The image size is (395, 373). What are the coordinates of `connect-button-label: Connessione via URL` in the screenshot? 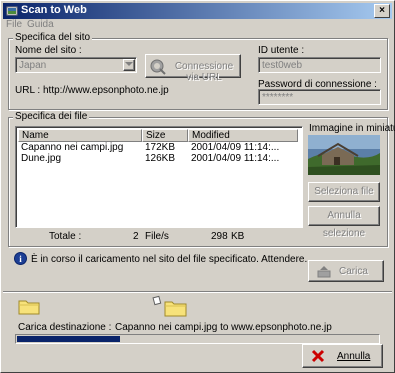 It's located at (204, 72).